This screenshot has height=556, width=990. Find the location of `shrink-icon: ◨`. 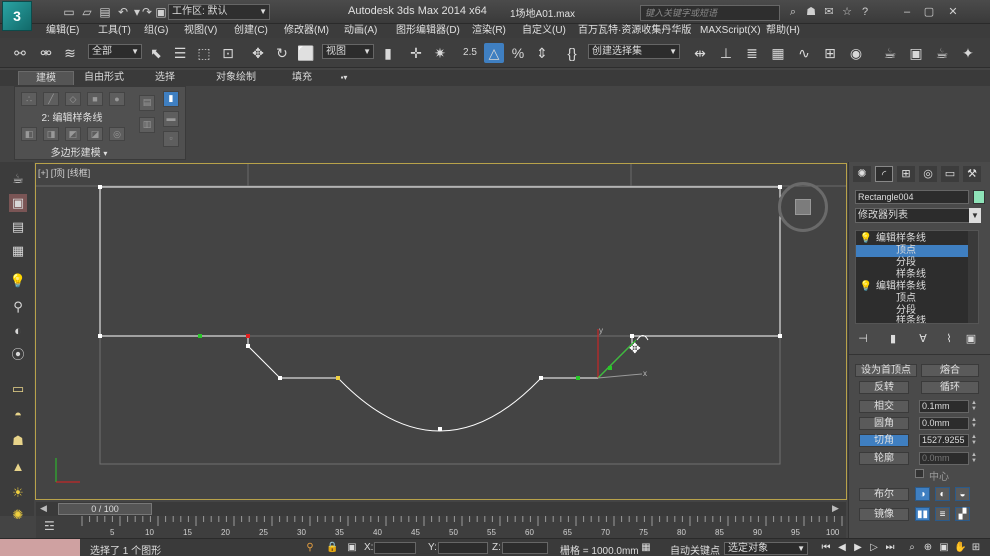

shrink-icon: ◨ is located at coordinates (51, 134).